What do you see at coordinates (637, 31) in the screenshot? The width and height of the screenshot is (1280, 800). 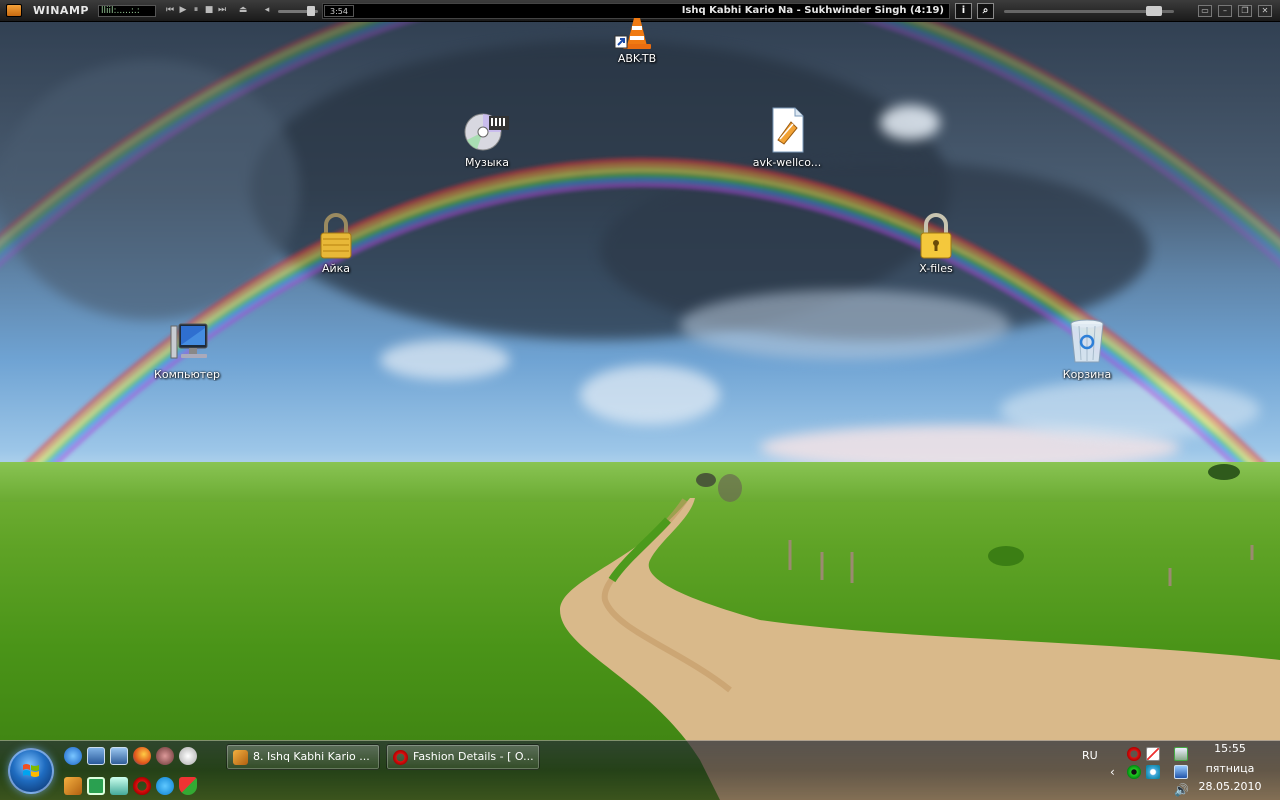 I see `vlc-cone-shortcut-icon` at bounding box center [637, 31].